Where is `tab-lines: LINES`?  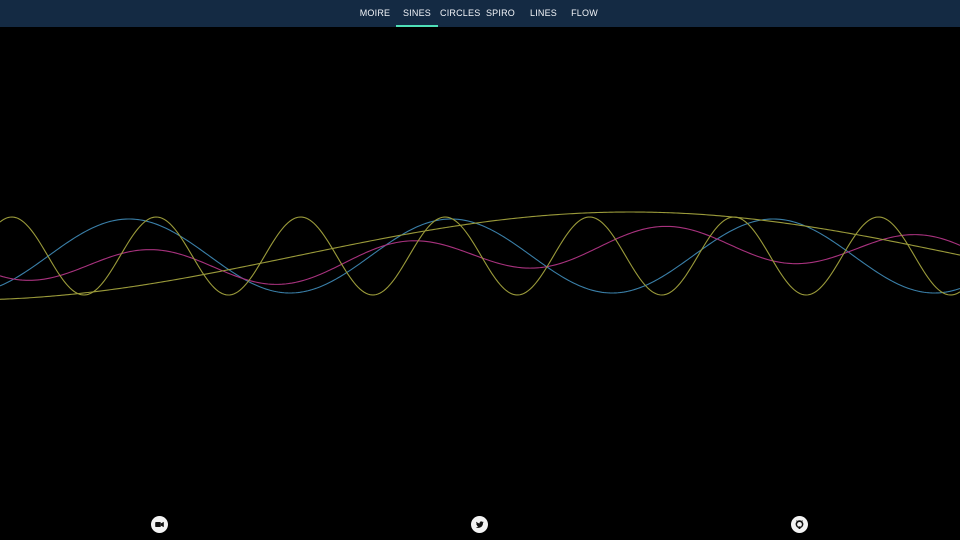
tab-lines: LINES is located at coordinates (543, 13).